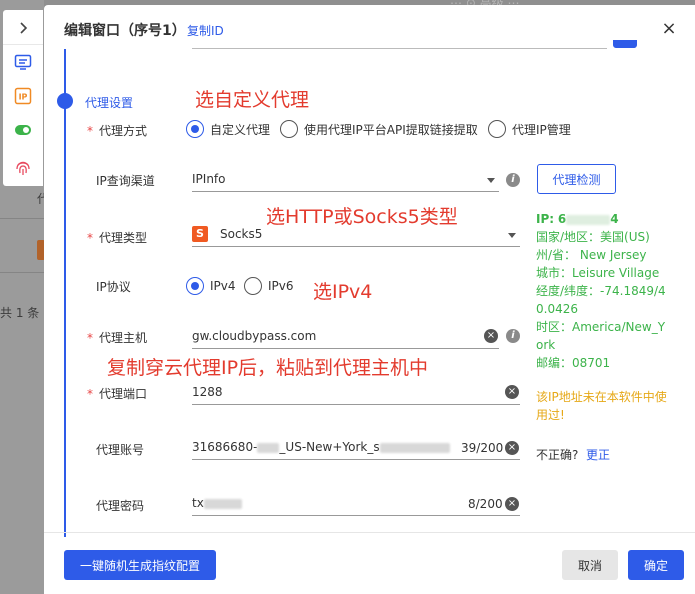  I want to click on timeline-line, so click(65, 293).